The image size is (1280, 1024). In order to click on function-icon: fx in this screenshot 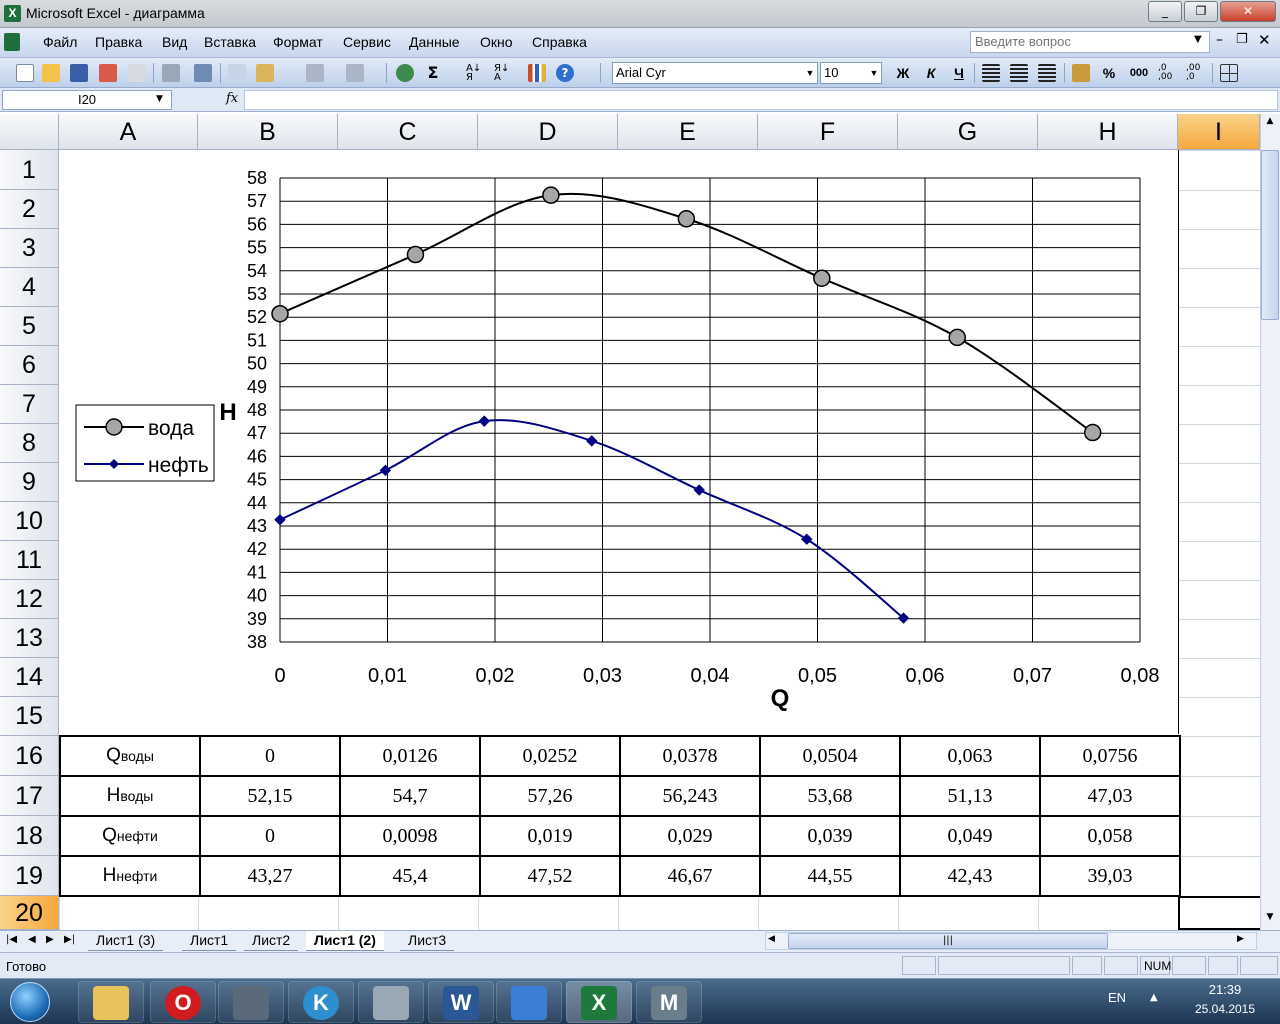, I will do `click(232, 98)`.